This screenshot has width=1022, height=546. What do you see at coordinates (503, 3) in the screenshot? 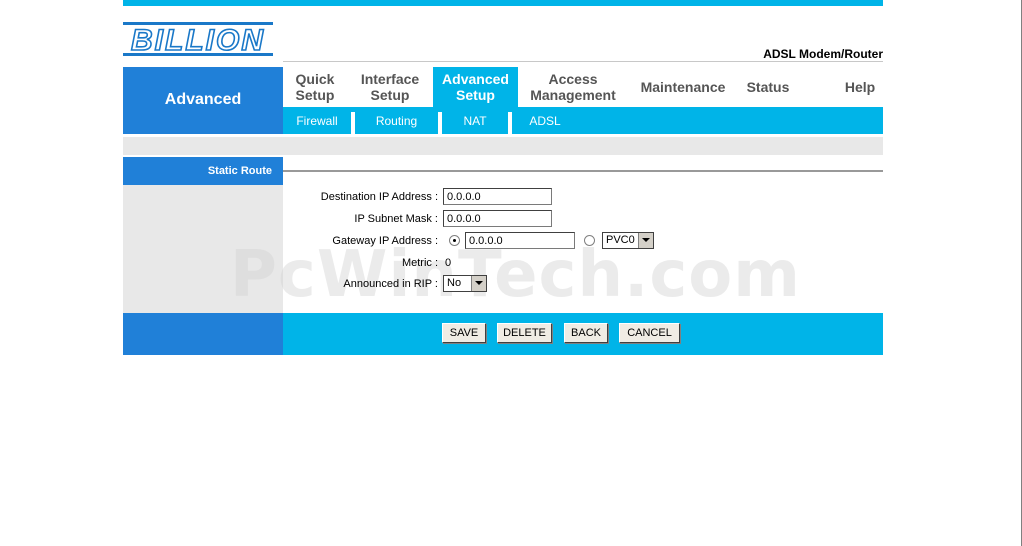
I see `top-accent-strip` at bounding box center [503, 3].